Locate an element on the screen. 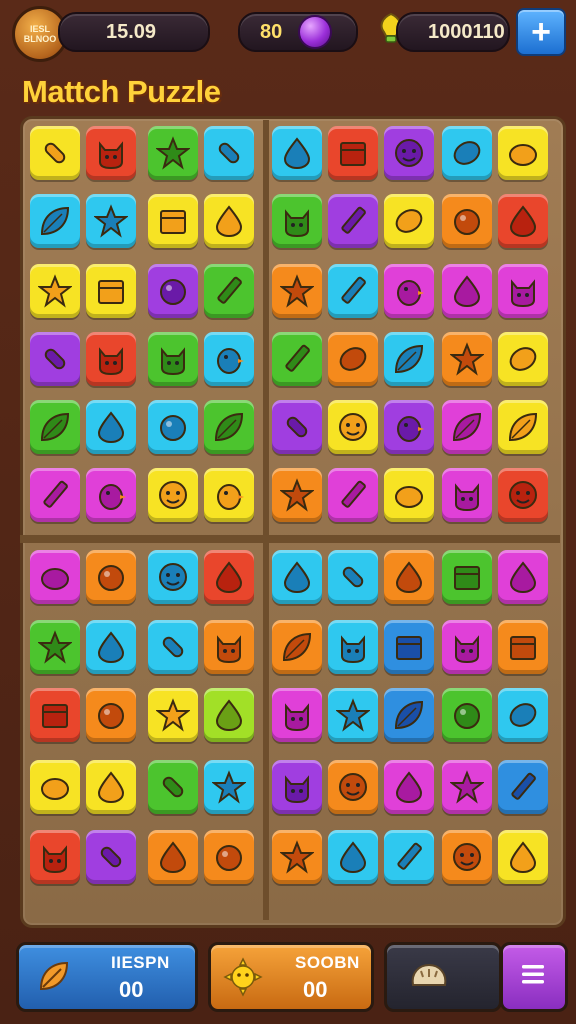 This screenshot has height=1024, width=576. tile-r6-c8 is located at coordinates (523, 577).